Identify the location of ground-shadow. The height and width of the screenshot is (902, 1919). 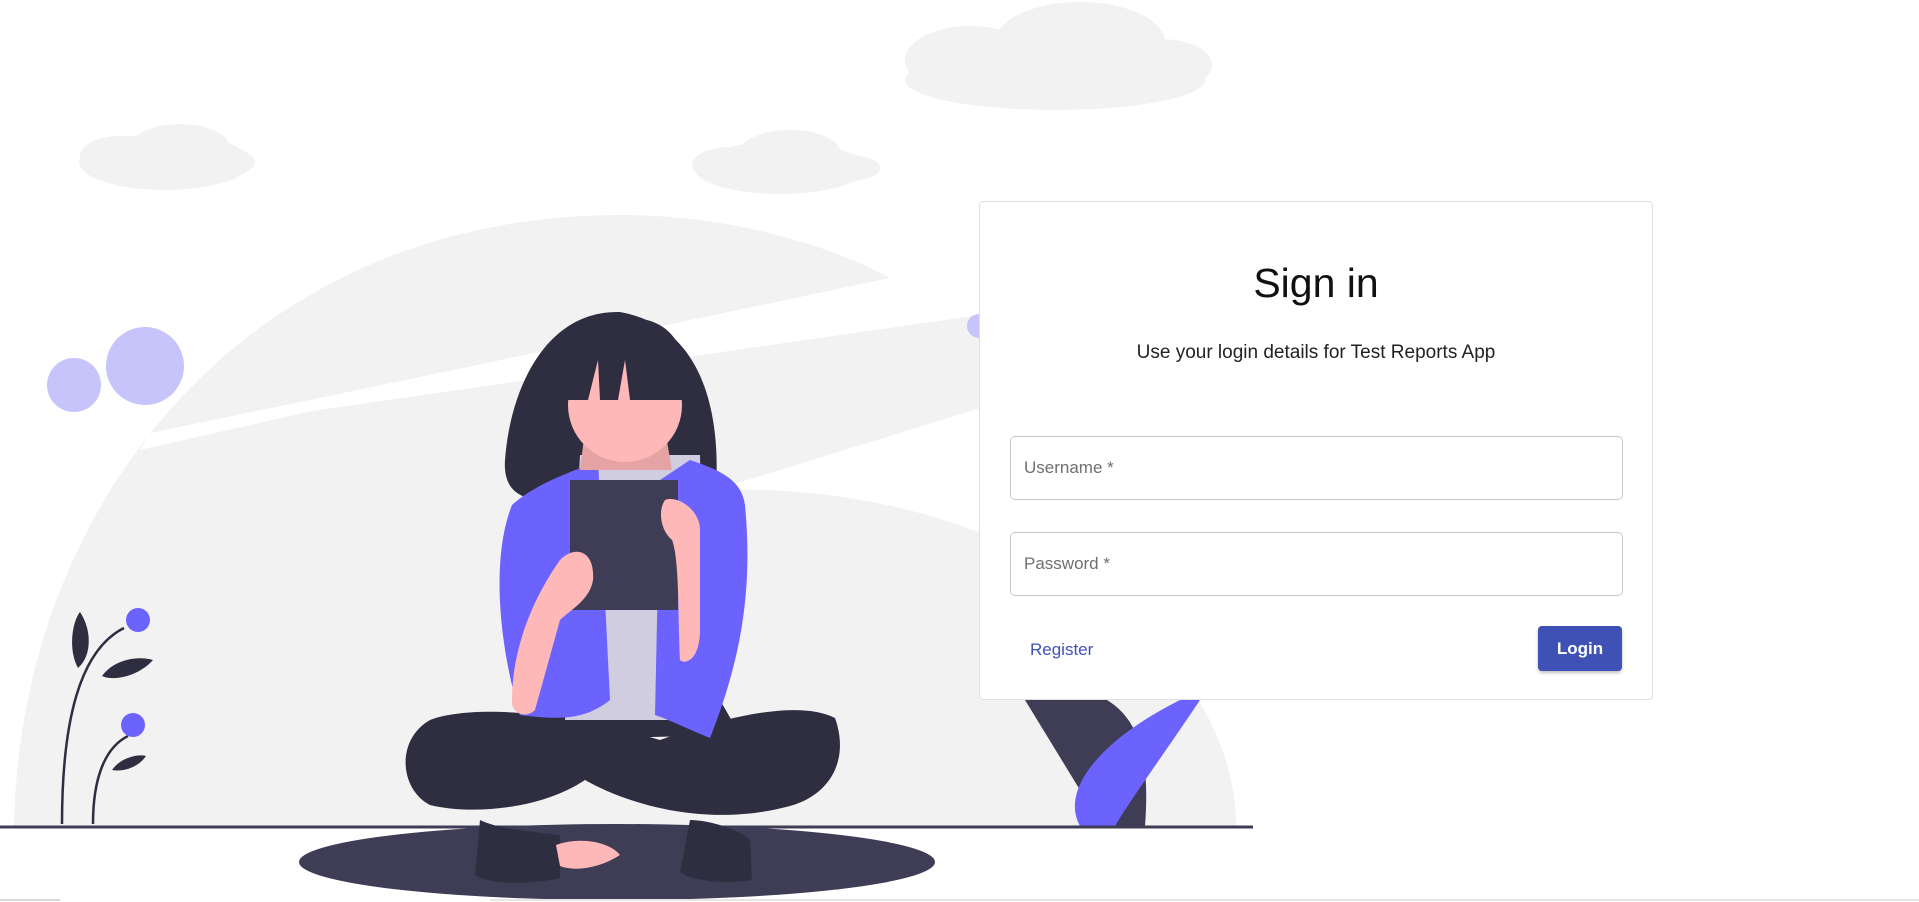
(617, 862).